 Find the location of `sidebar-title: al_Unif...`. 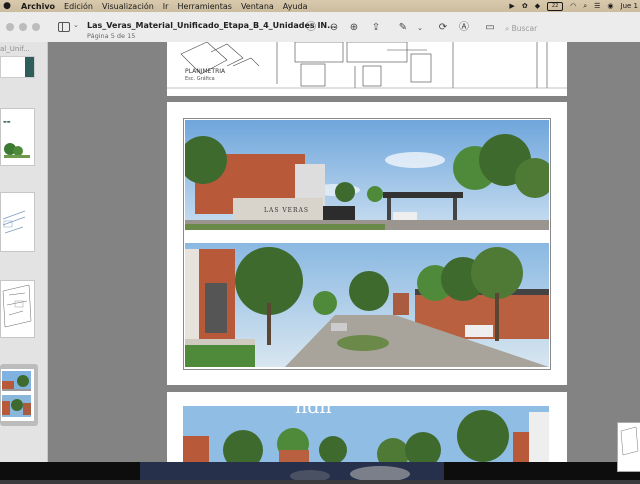

sidebar-title: al_Unif... is located at coordinates (15, 49).